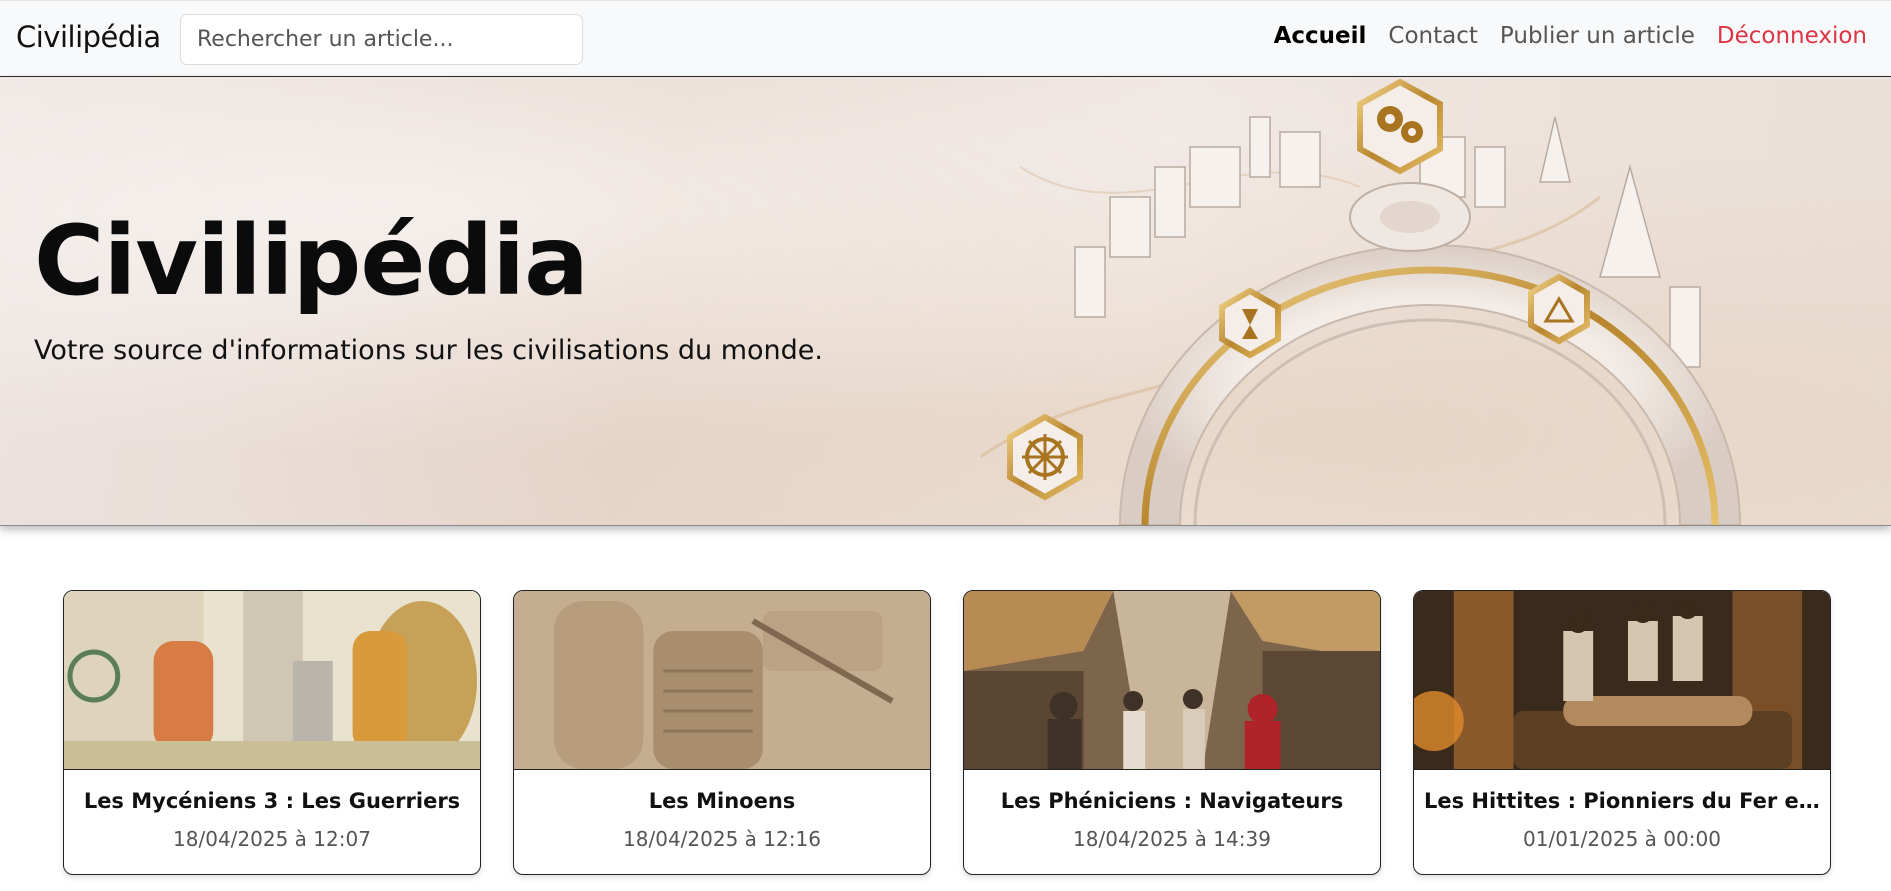  What do you see at coordinates (1172, 680) in the screenshot?
I see `market-street-illustration` at bounding box center [1172, 680].